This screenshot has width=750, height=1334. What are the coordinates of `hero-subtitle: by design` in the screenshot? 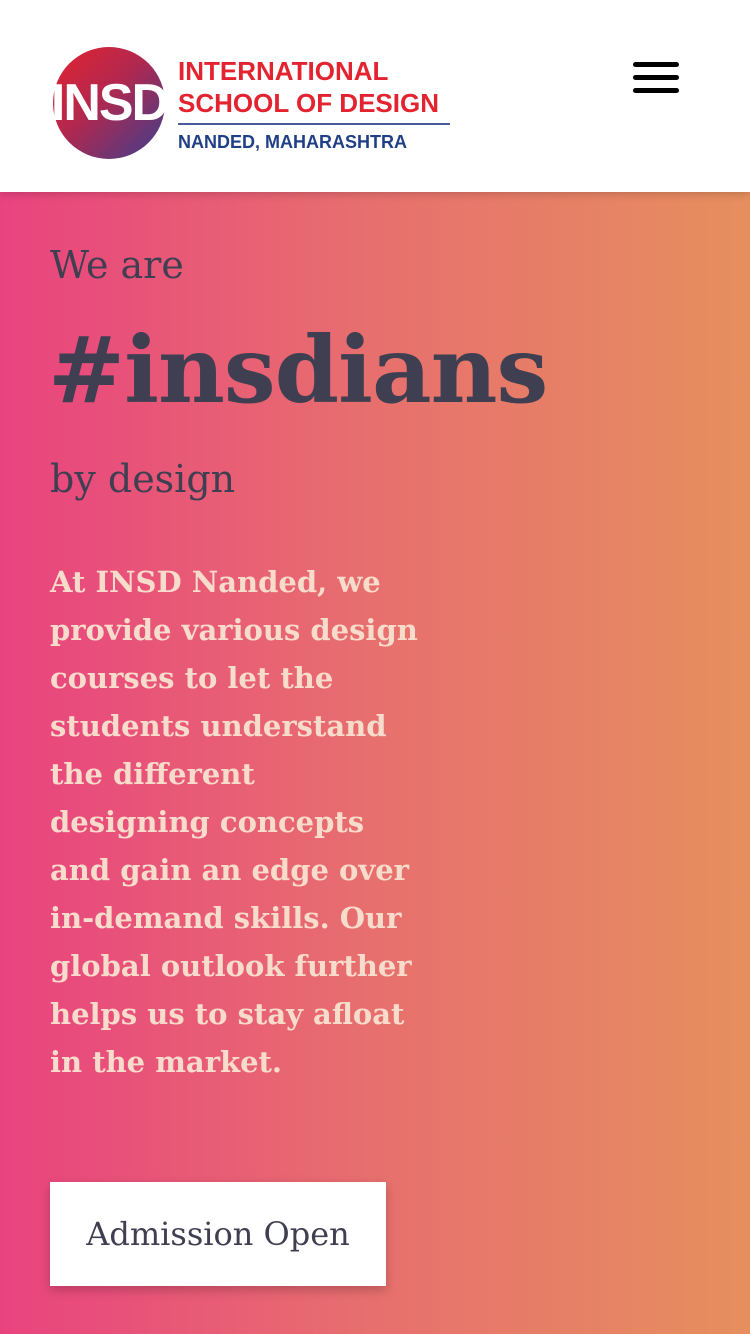 It's located at (143, 479).